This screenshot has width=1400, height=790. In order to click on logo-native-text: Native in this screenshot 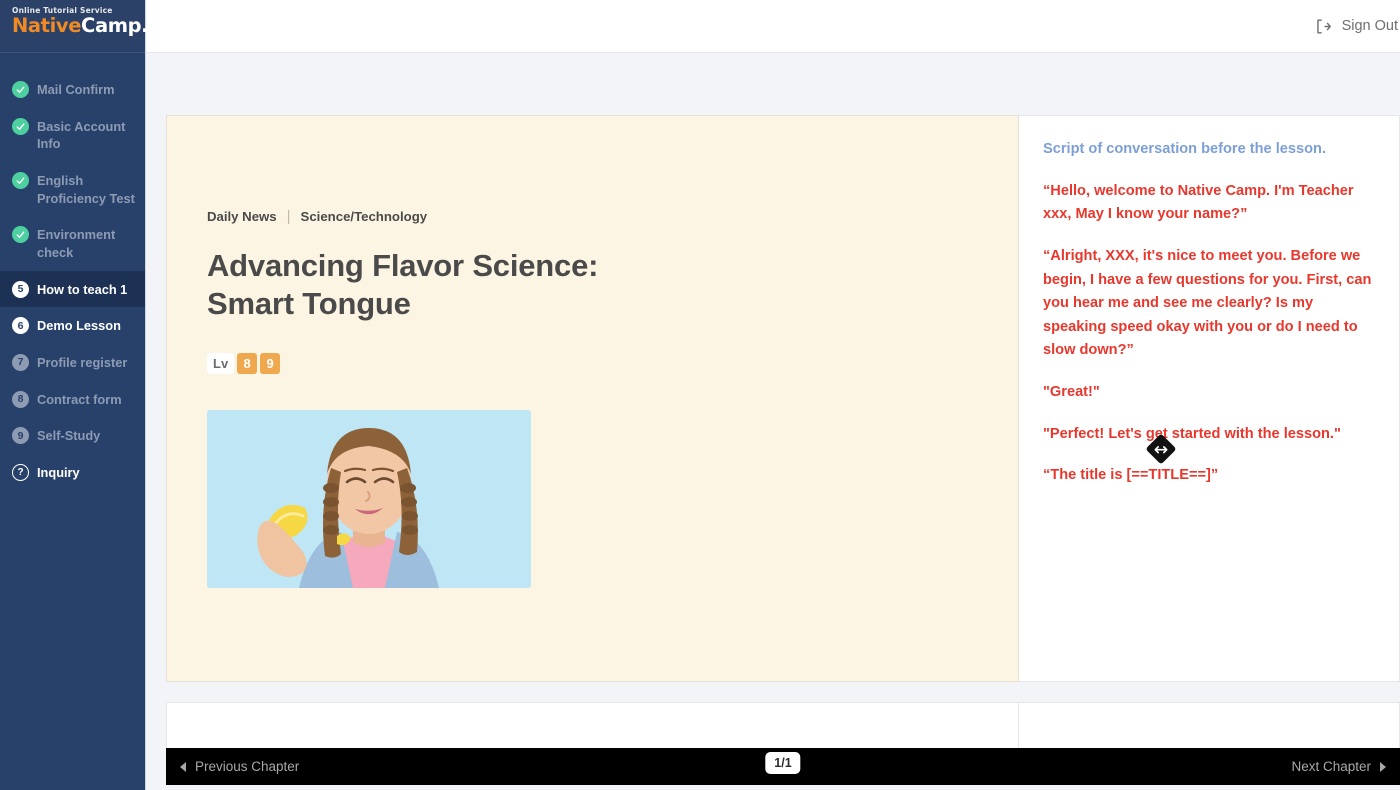, I will do `click(47, 25)`.